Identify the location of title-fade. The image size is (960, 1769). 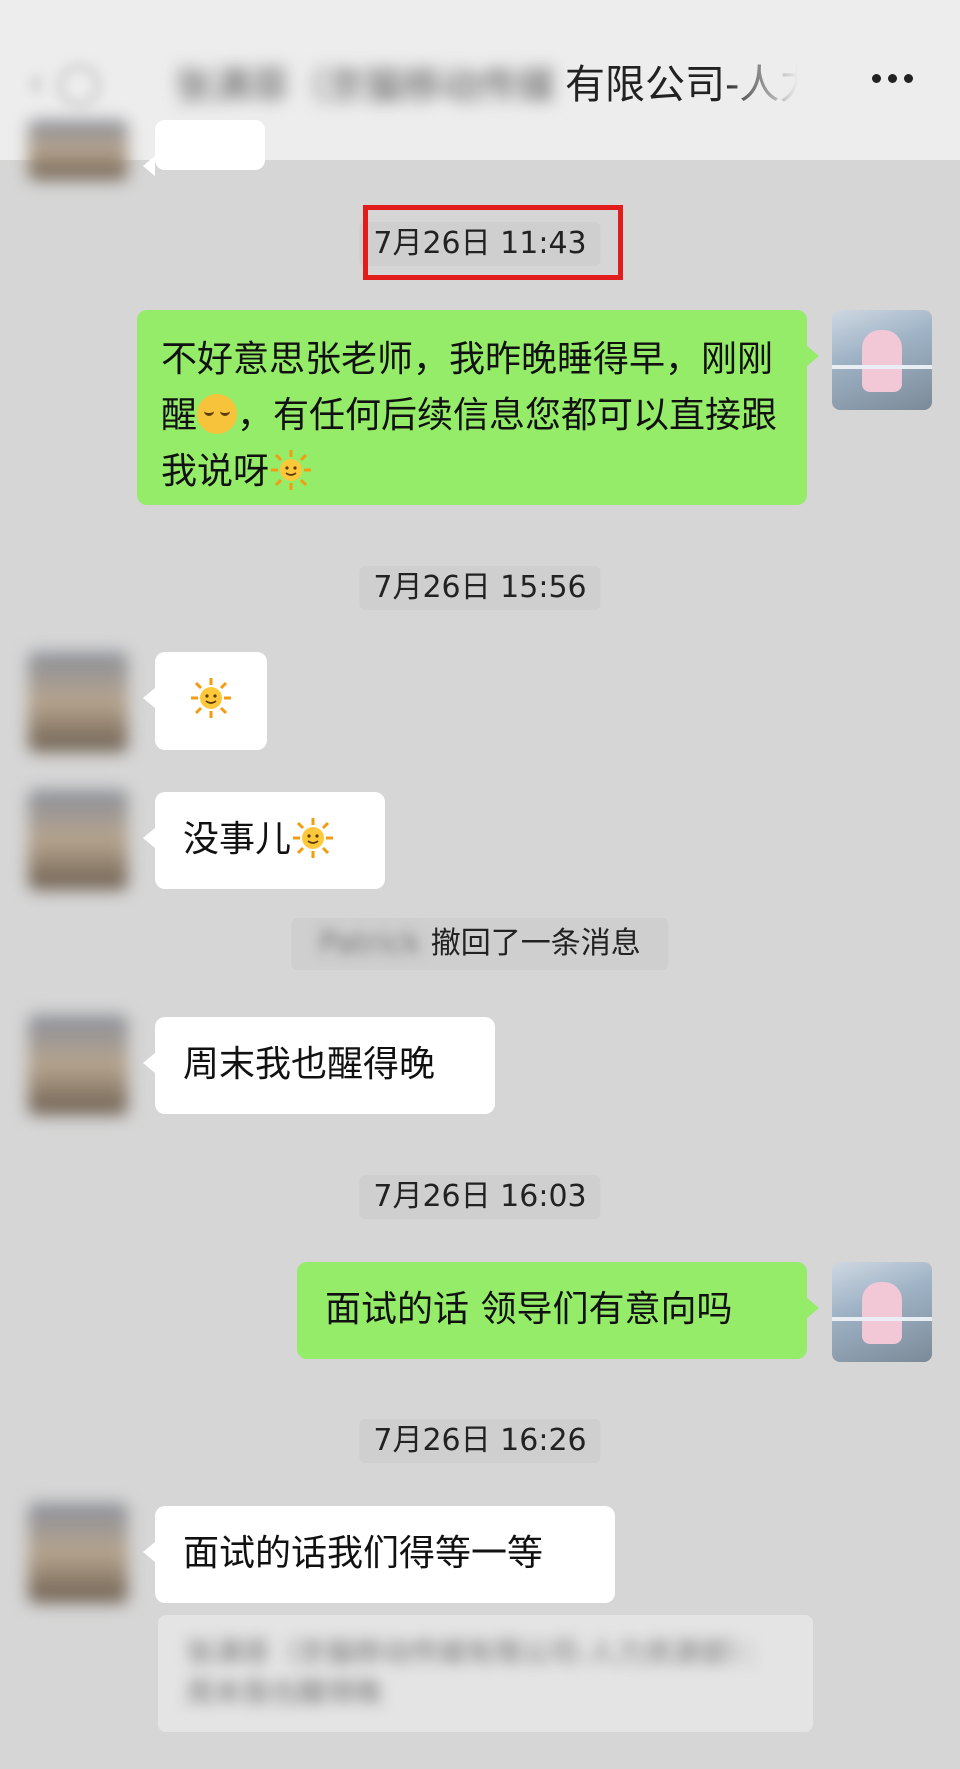
(780, 80).